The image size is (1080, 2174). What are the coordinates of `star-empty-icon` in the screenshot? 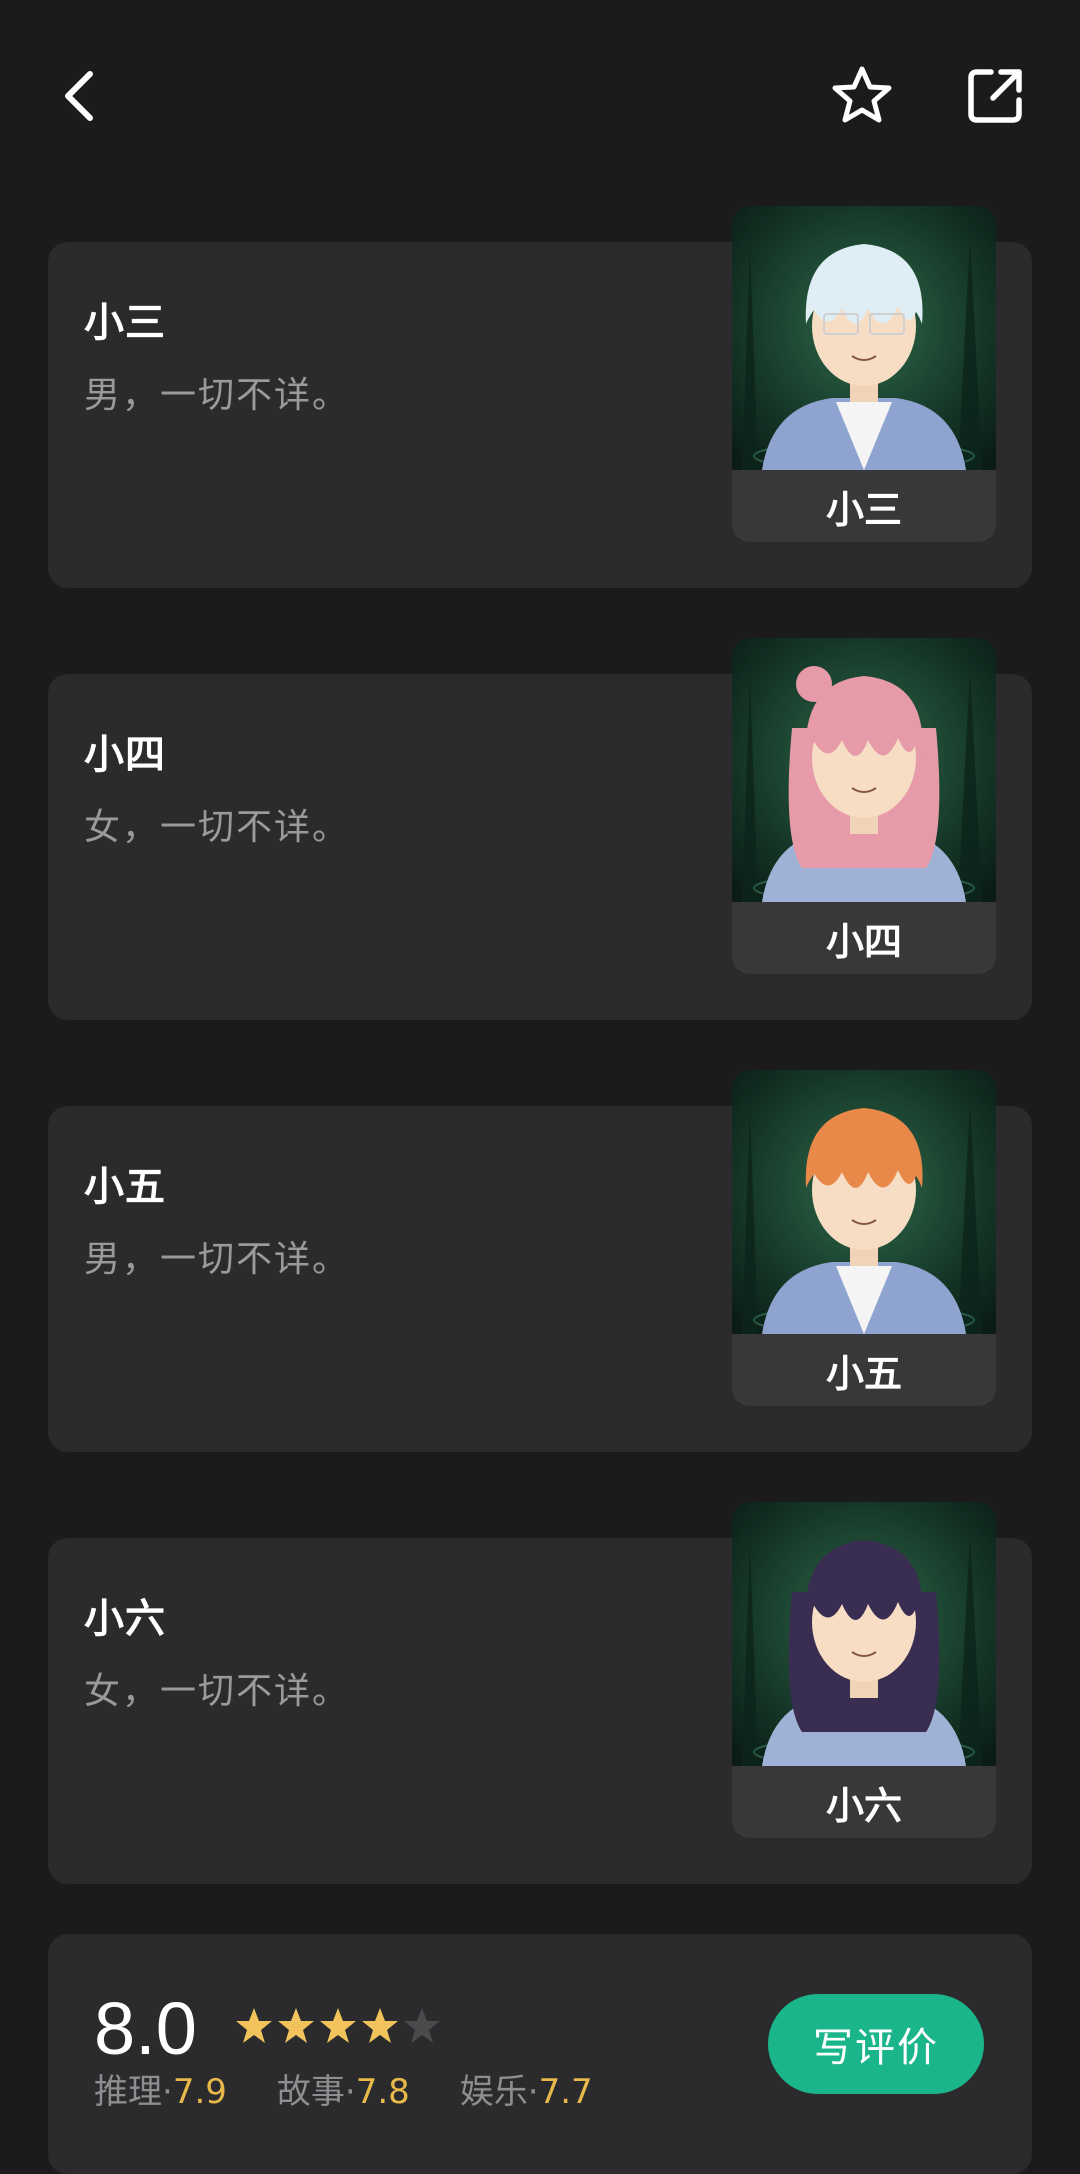 It's located at (422, 2025).